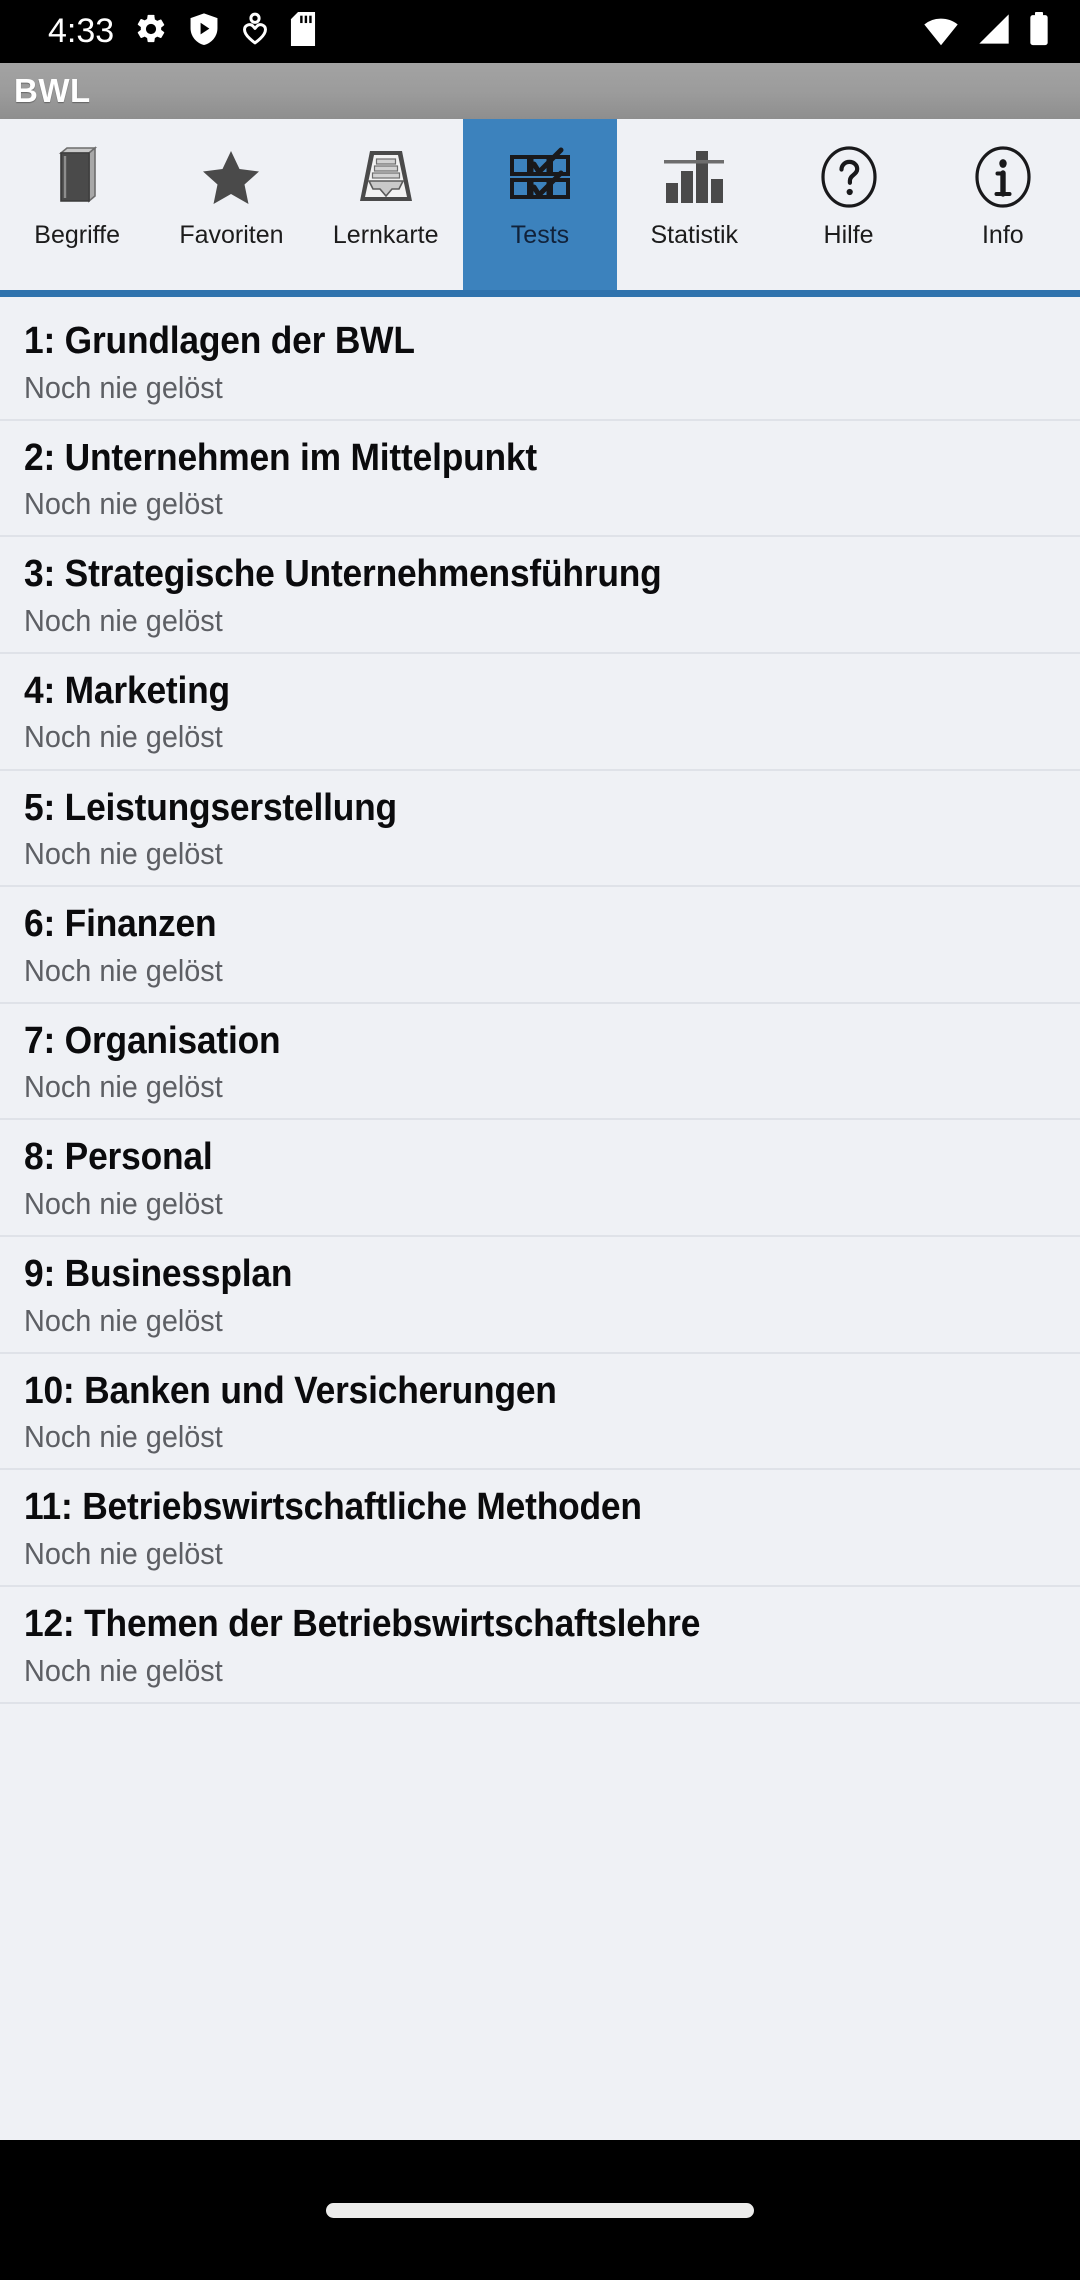 This screenshot has width=1080, height=2280. Describe the element at coordinates (848, 177) in the screenshot. I see `question-circle-icon` at that location.